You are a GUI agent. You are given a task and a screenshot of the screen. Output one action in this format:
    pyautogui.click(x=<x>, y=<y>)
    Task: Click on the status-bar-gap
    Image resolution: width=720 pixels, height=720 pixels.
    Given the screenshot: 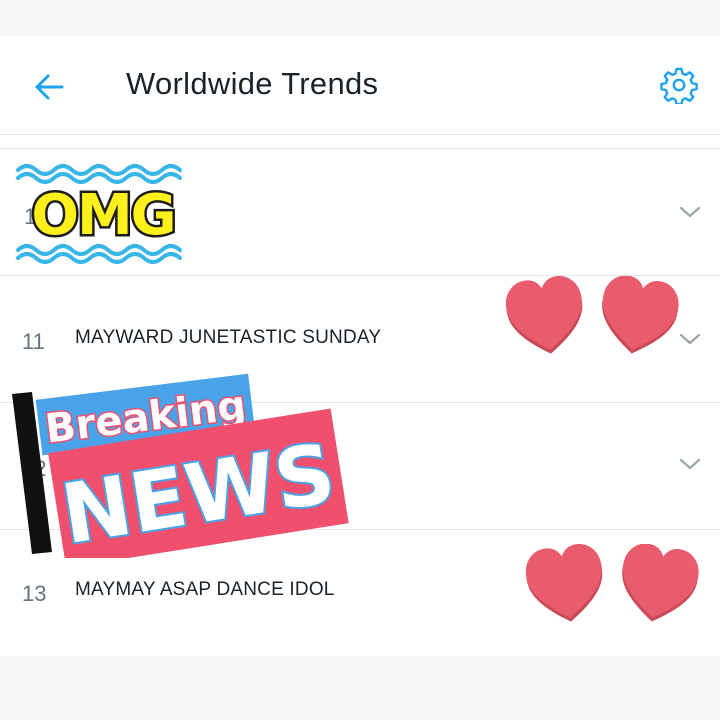 What is the action you would take?
    pyautogui.click(x=360, y=18)
    